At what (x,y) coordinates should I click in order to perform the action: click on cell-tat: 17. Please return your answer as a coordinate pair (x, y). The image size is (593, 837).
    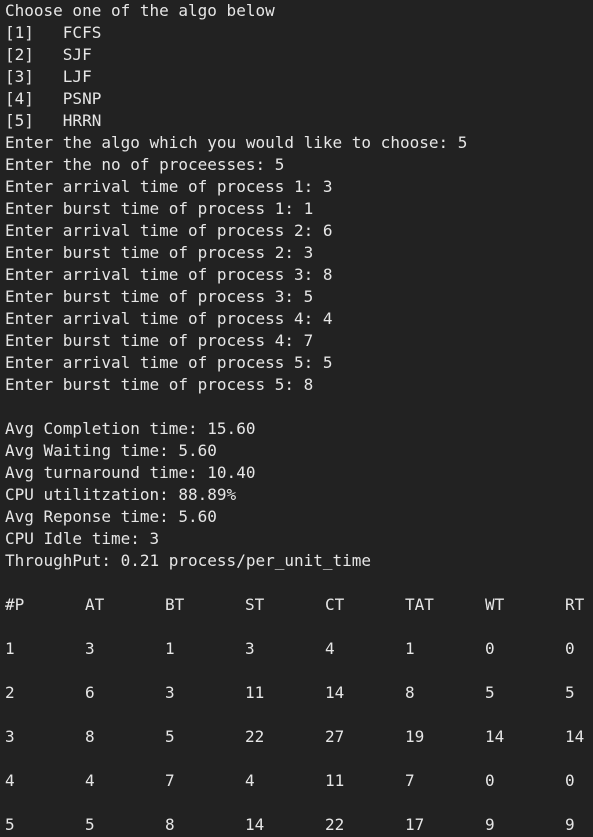
    Looking at the image, I should click on (415, 824).